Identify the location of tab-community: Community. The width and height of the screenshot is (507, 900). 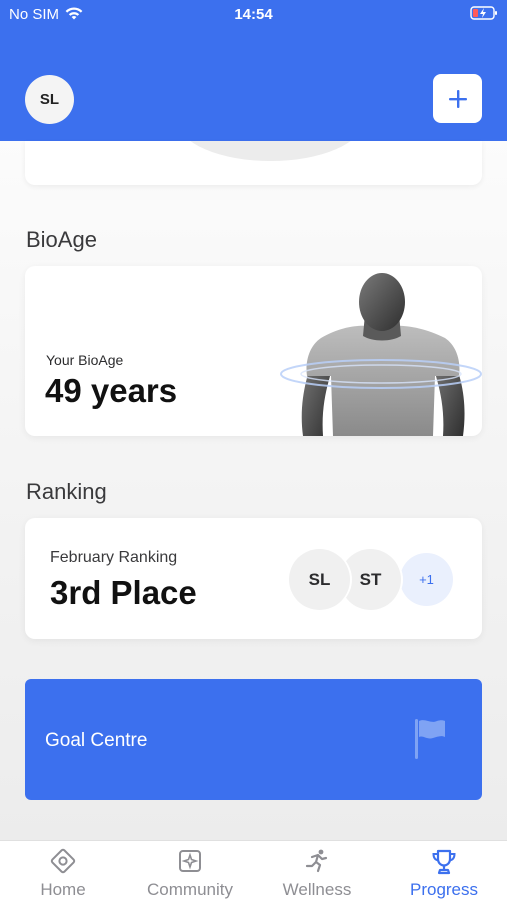
(190, 870).